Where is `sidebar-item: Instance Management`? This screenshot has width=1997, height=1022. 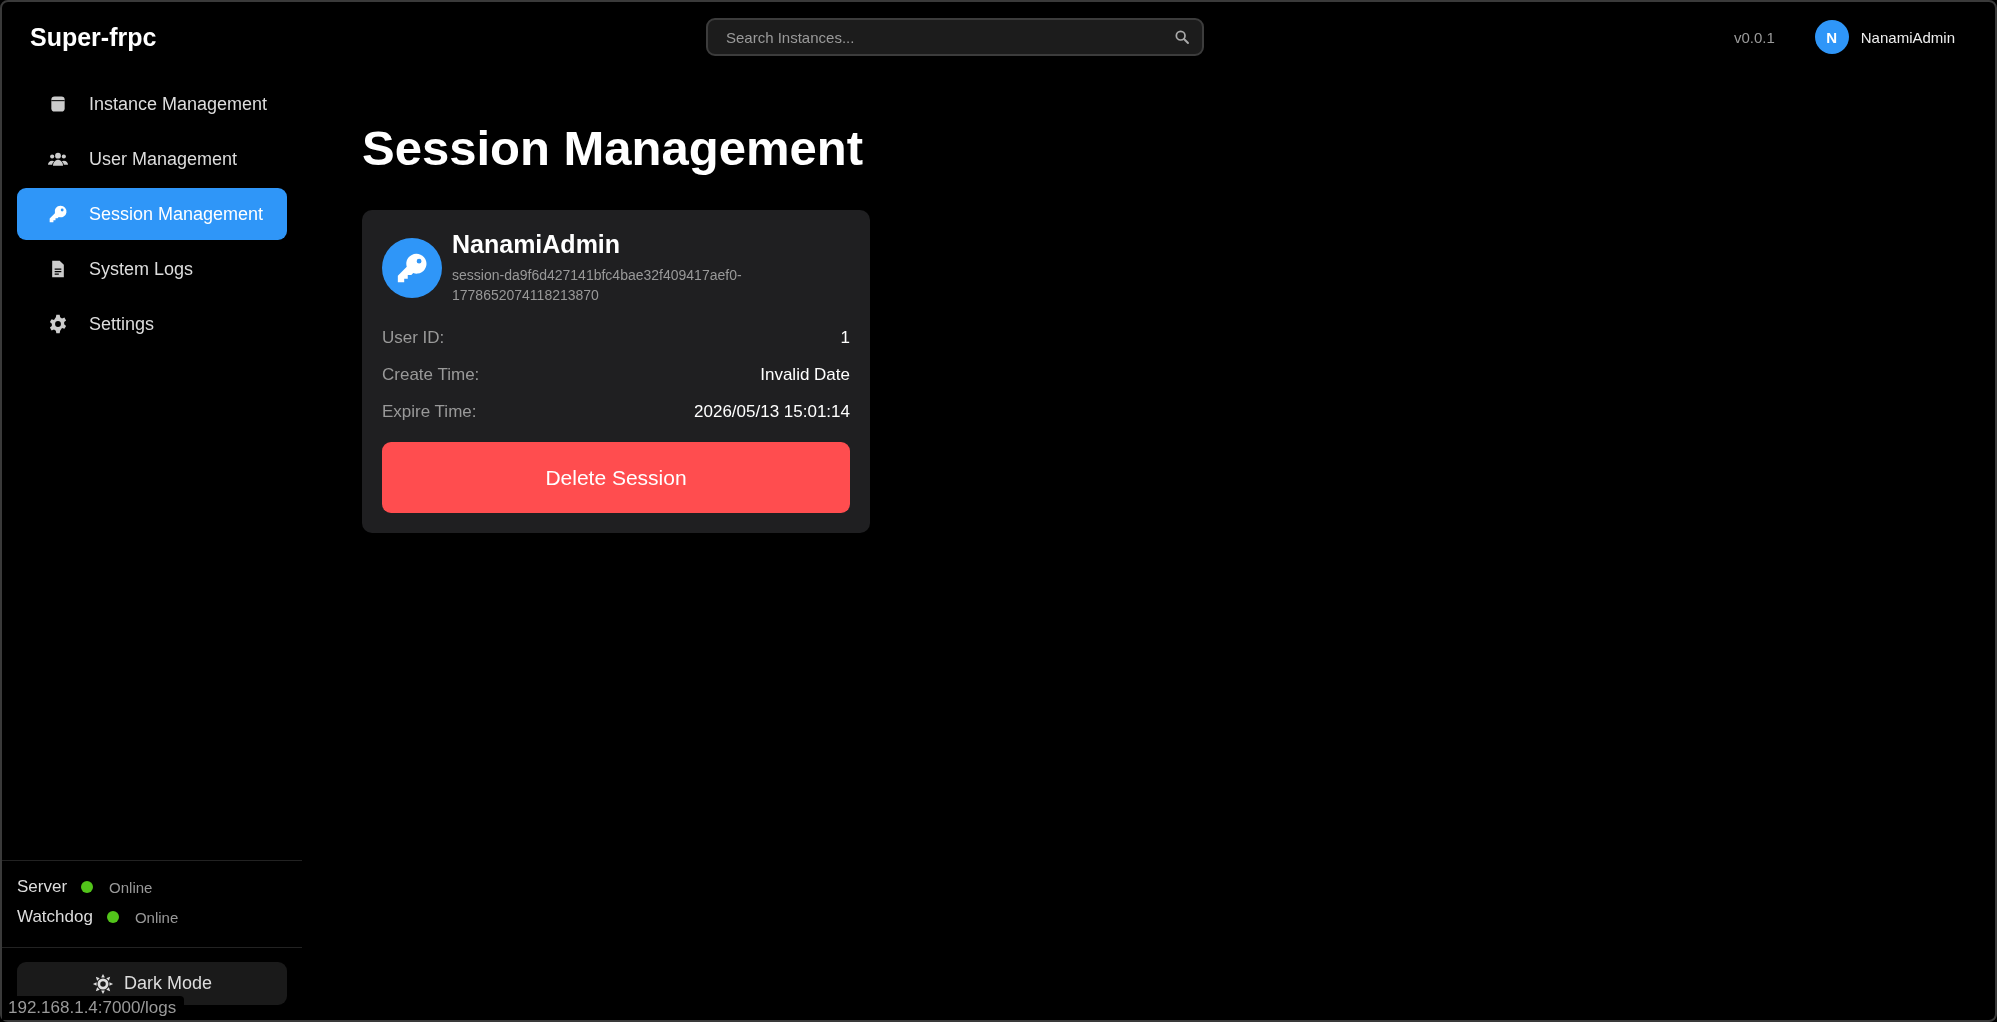
sidebar-item: Instance Management is located at coordinates (152, 104).